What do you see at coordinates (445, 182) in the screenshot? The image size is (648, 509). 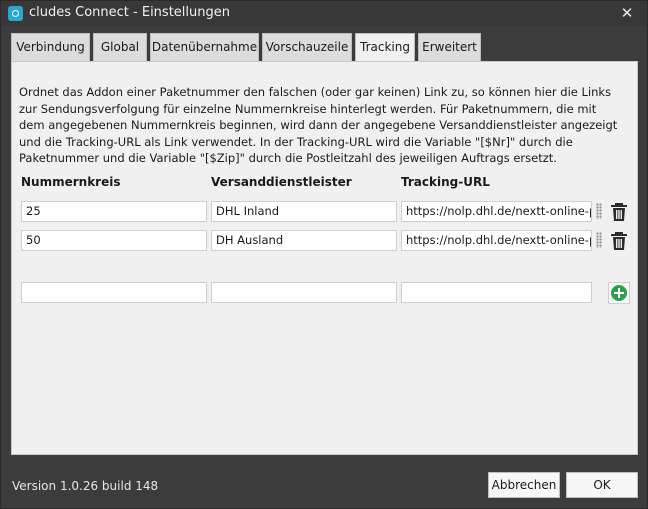 I see `column-header-url: Tracking-URL` at bounding box center [445, 182].